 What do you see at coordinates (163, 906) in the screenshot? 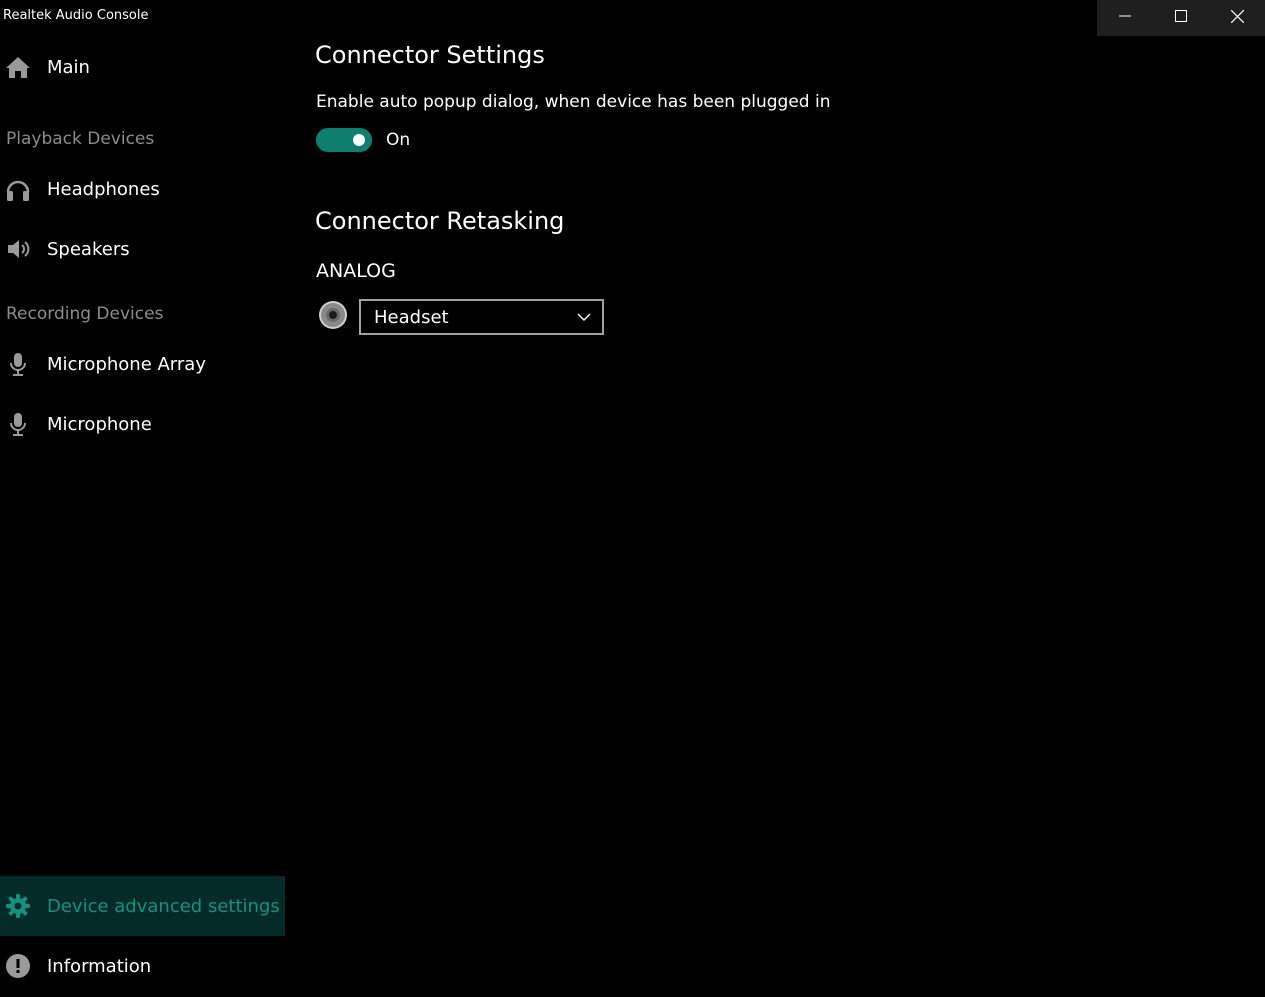
I see `sidebar-item-label: Device advanced settings` at bounding box center [163, 906].